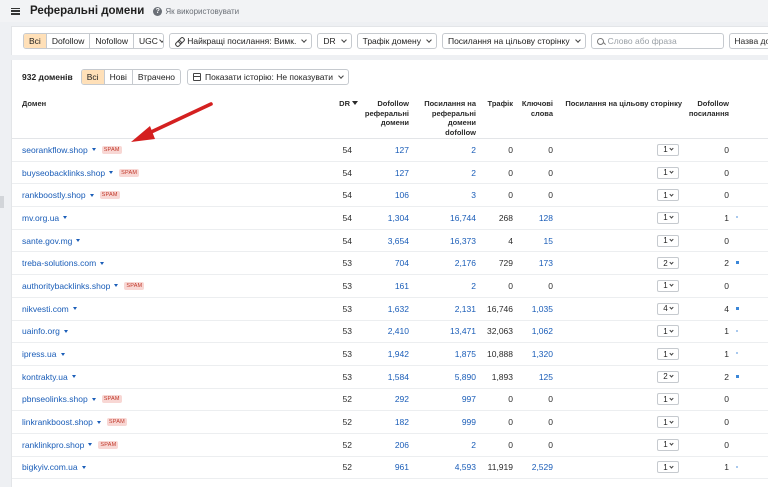 Image resolution: width=768 pixels, height=487 pixels. I want to click on domain-link: ipress.ua, so click(43, 354).